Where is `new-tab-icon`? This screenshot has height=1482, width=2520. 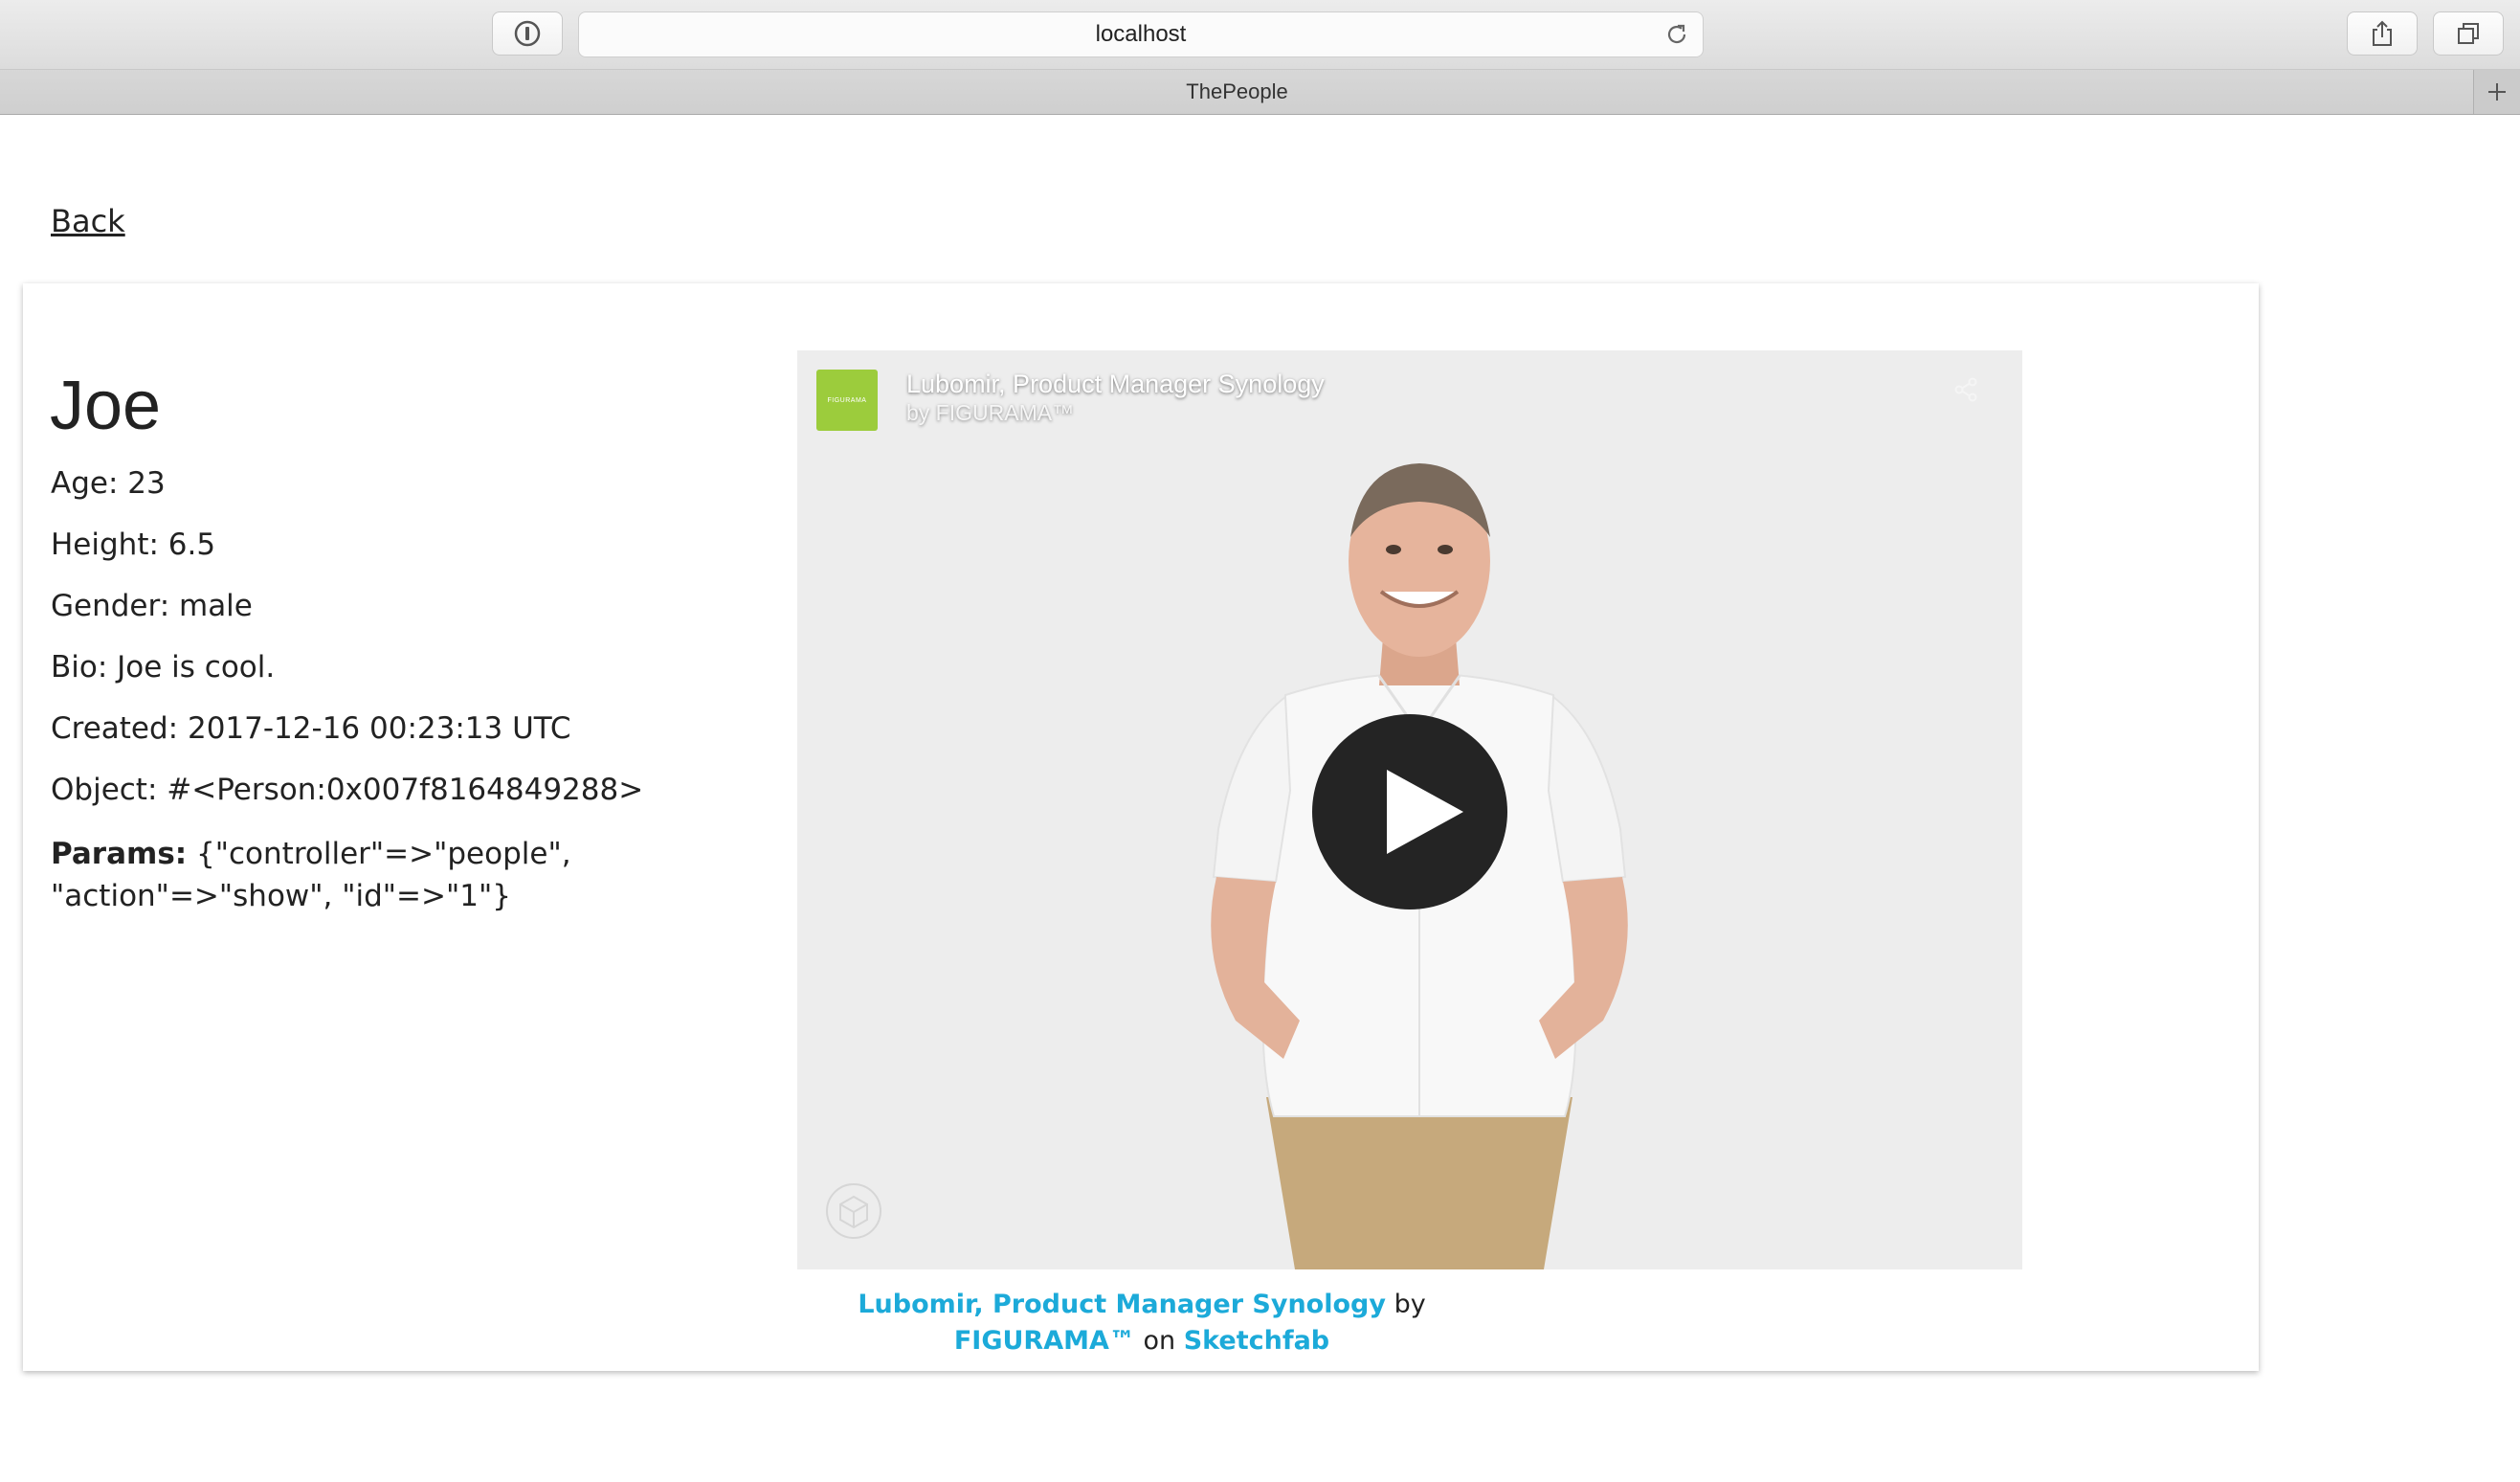 new-tab-icon is located at coordinates (2497, 92).